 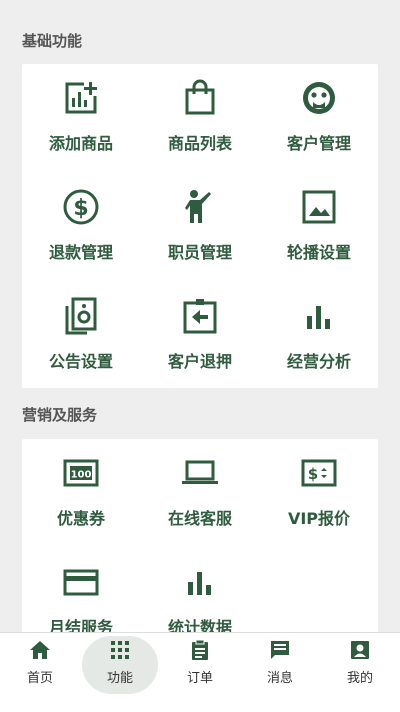 I want to click on clipboard-icon, so click(x=200, y=650).